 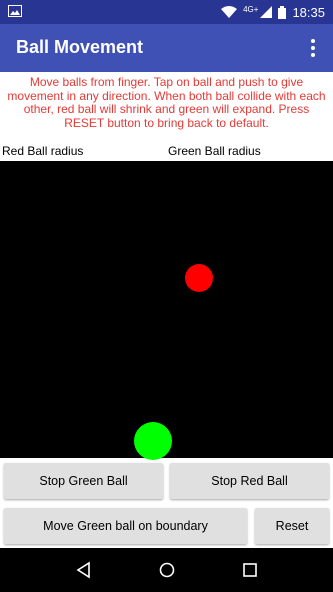 I want to click on stop-red-ball-button: Stop Red Ball, so click(x=249, y=481).